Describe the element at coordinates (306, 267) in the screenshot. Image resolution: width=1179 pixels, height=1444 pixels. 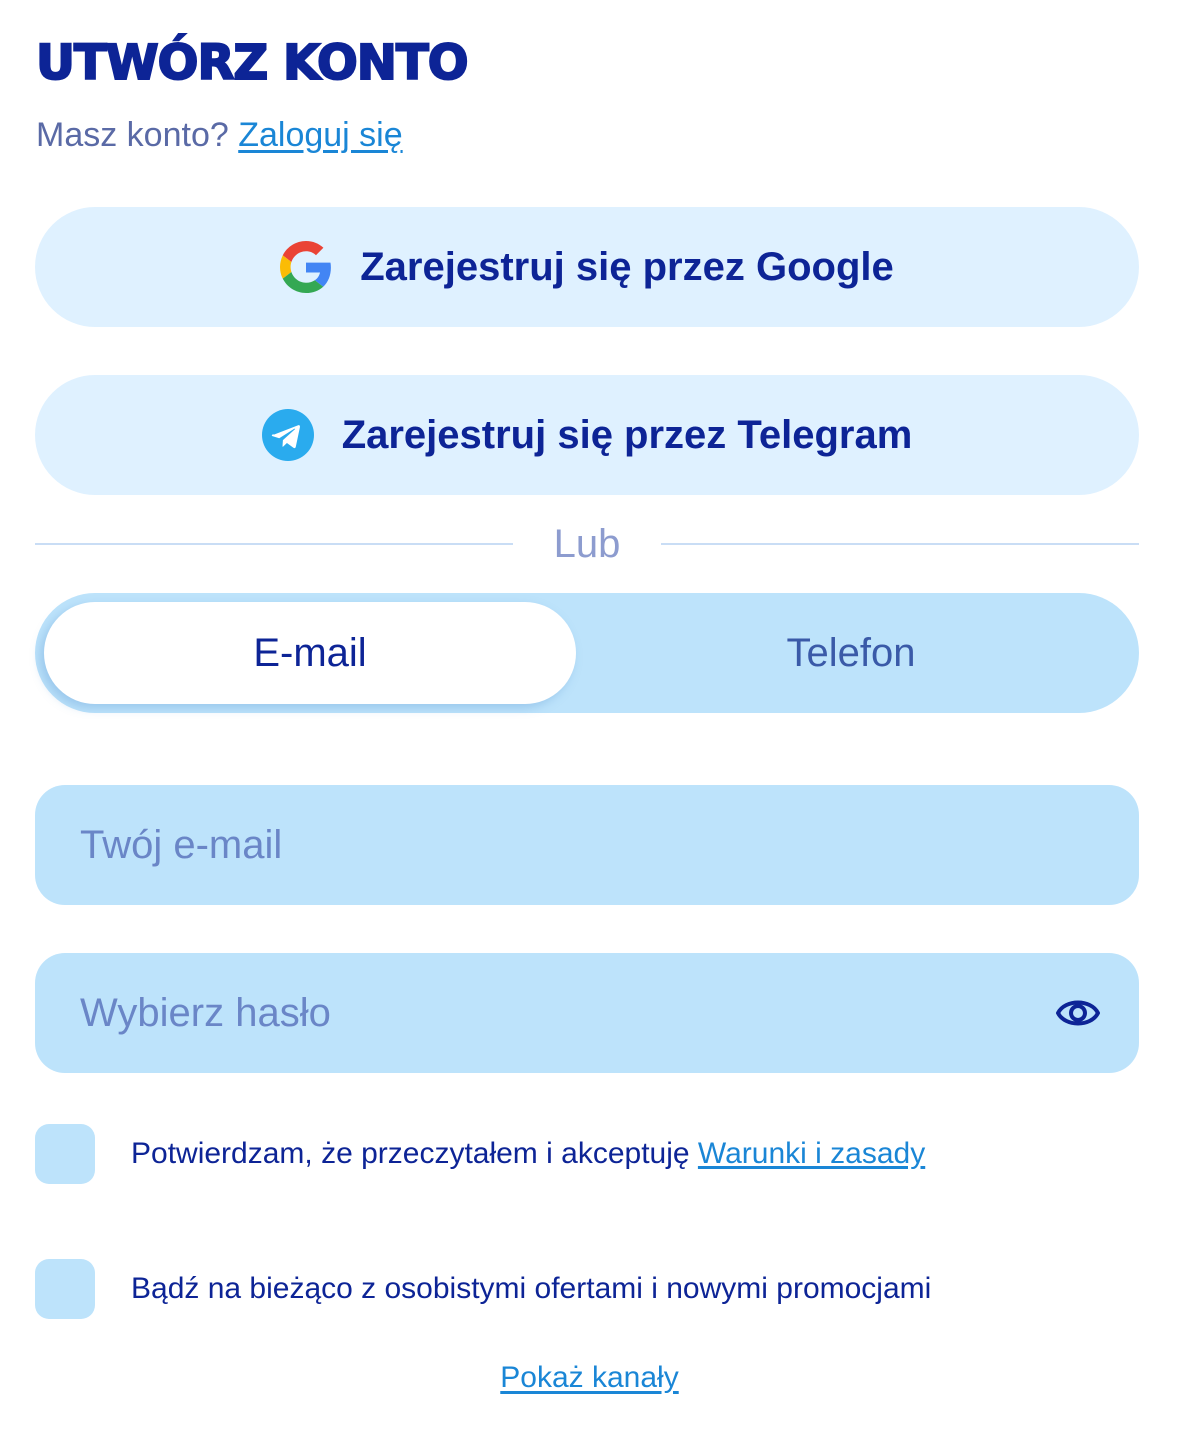
I see `google-icon` at that location.